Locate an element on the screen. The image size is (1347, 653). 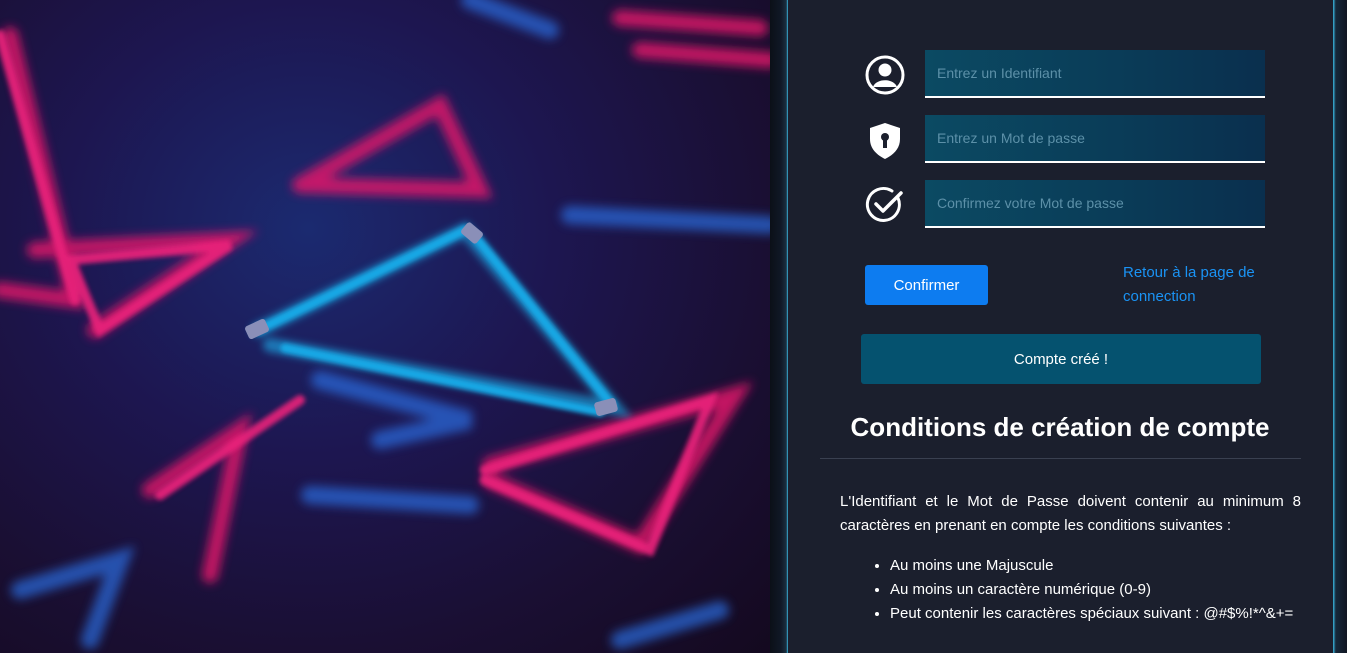
confirm-password-row is located at coordinates (1065, 205).